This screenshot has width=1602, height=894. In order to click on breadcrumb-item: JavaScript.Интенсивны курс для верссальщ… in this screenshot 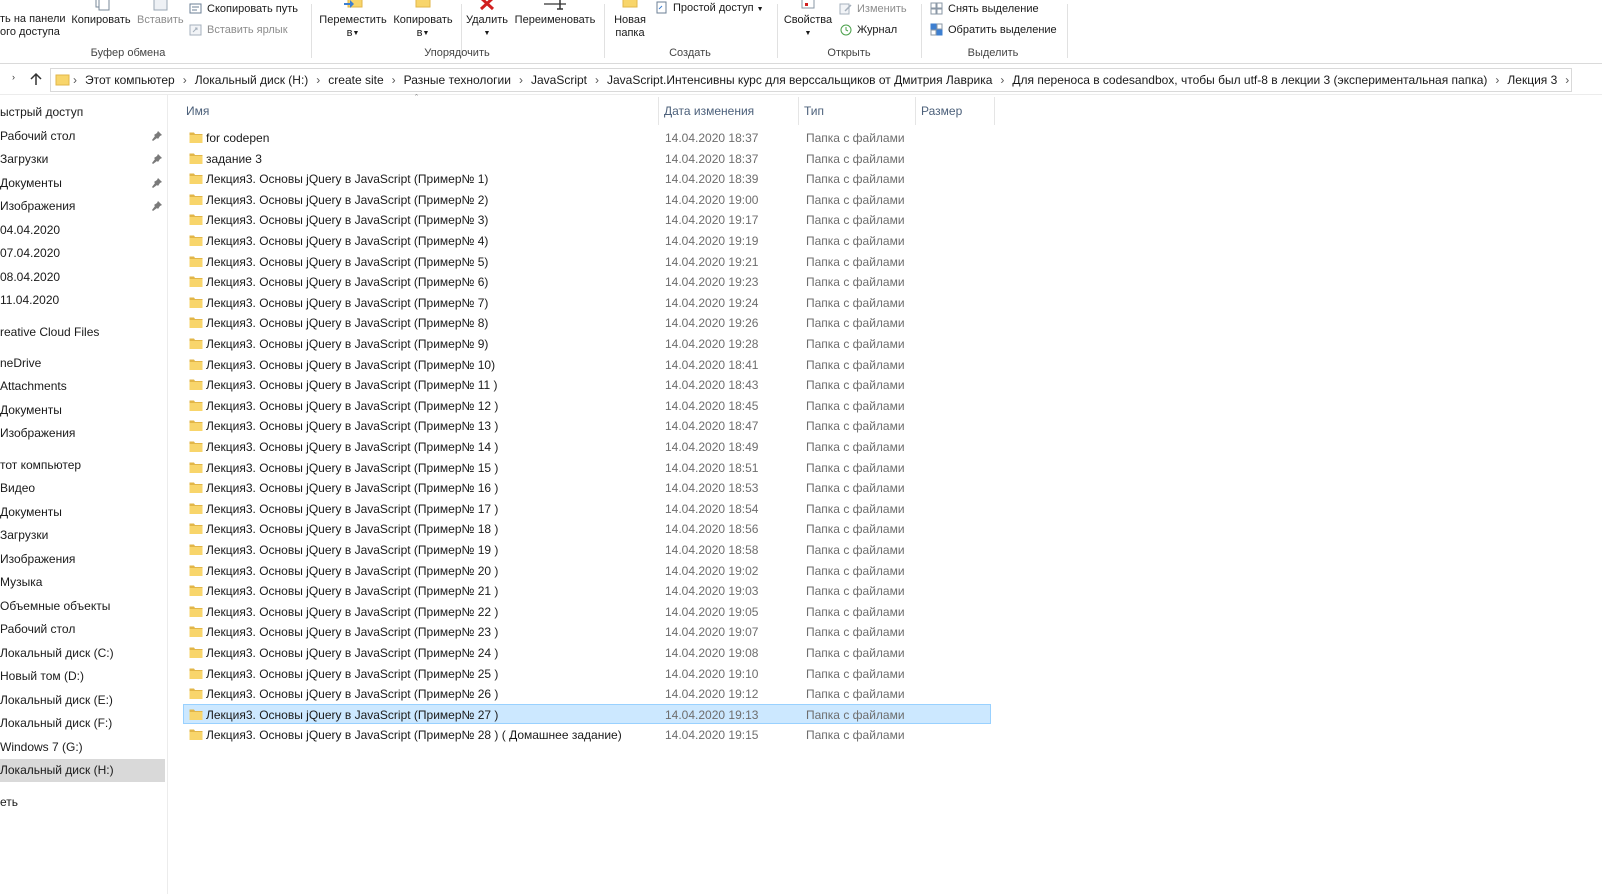, I will do `click(799, 80)`.